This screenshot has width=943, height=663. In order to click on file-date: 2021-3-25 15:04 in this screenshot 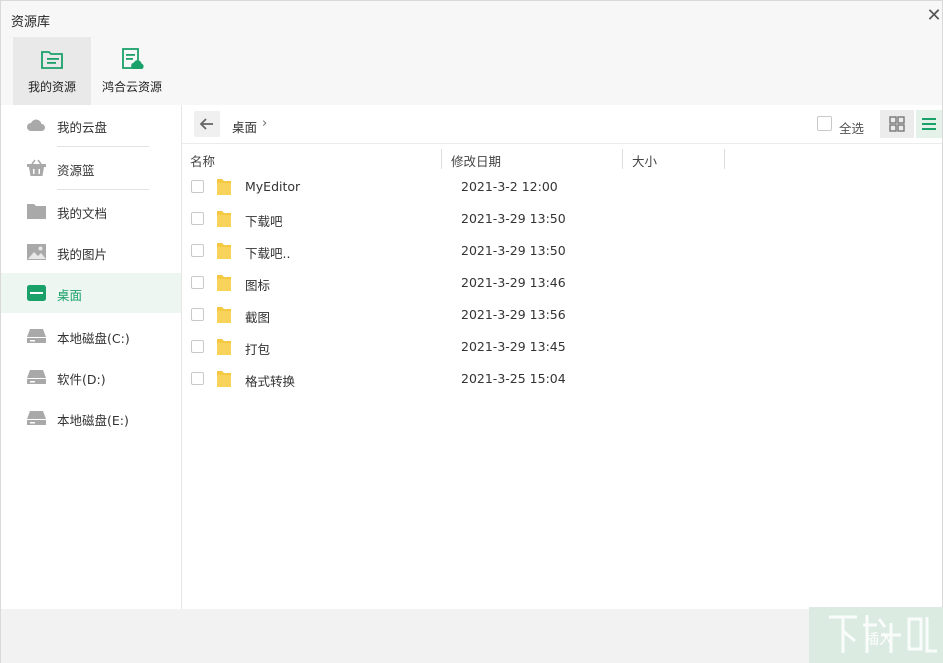, I will do `click(513, 378)`.